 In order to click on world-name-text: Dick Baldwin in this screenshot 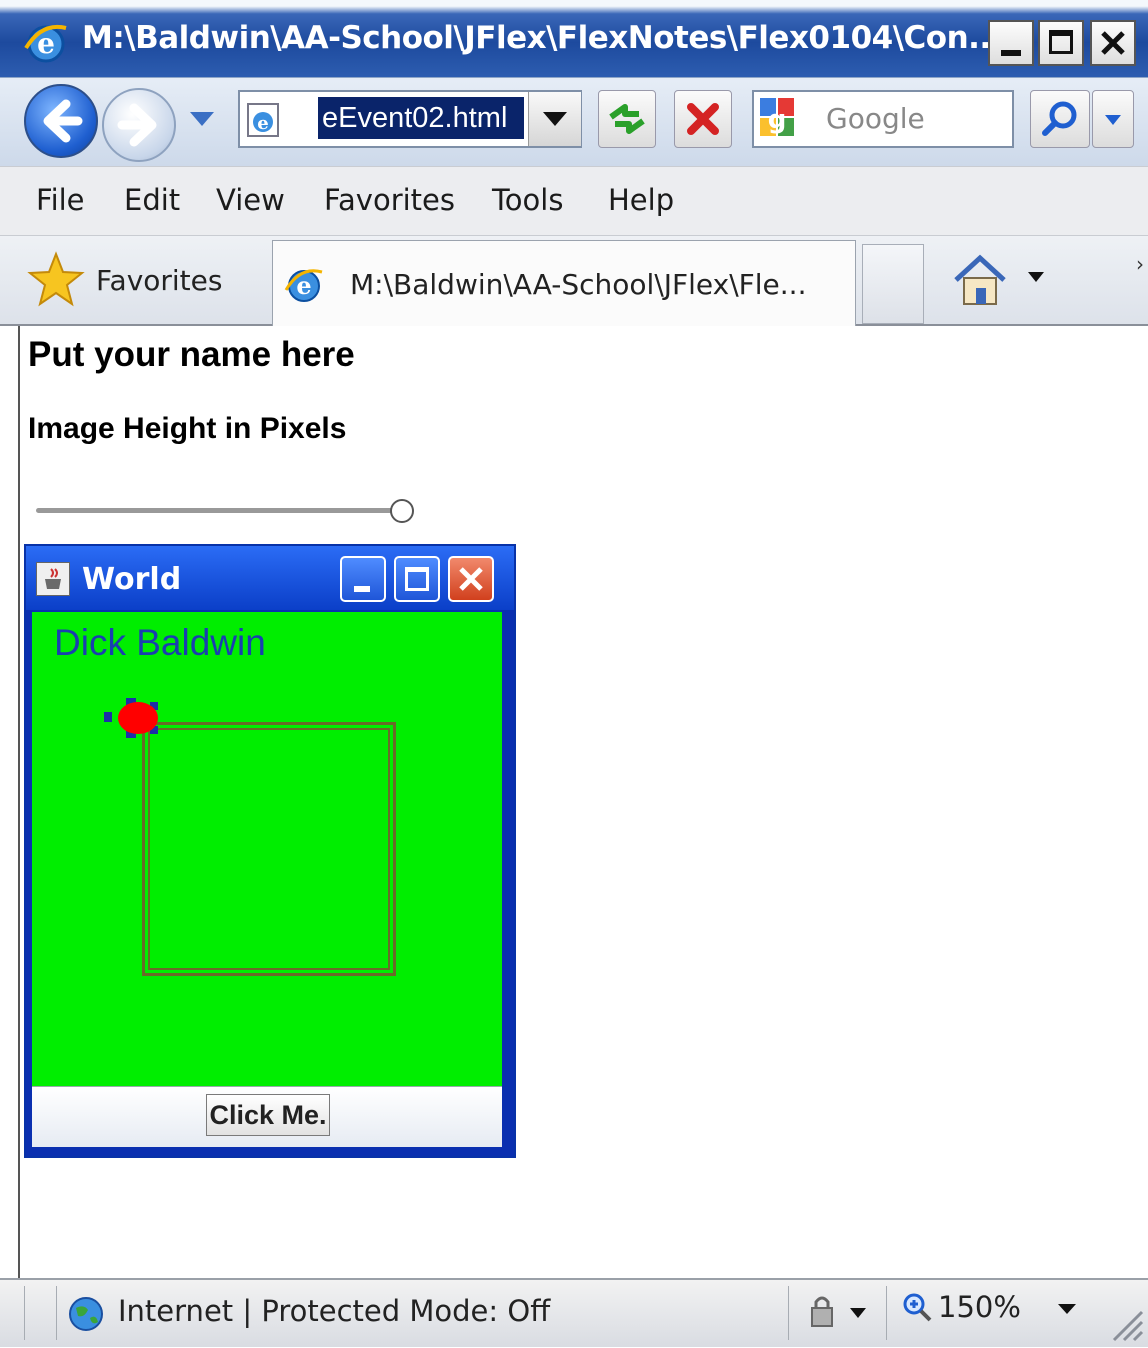, I will do `click(160, 642)`.